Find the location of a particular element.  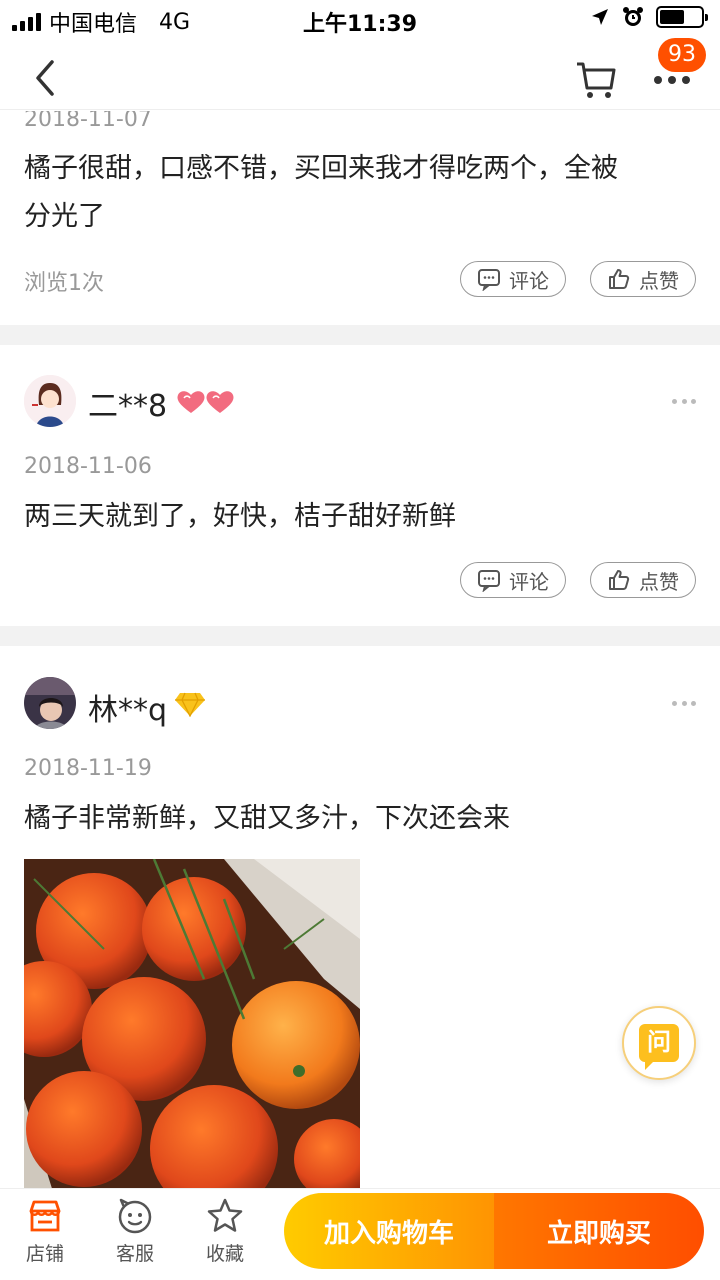

service-label: 客服 is located at coordinates (134, 1254).